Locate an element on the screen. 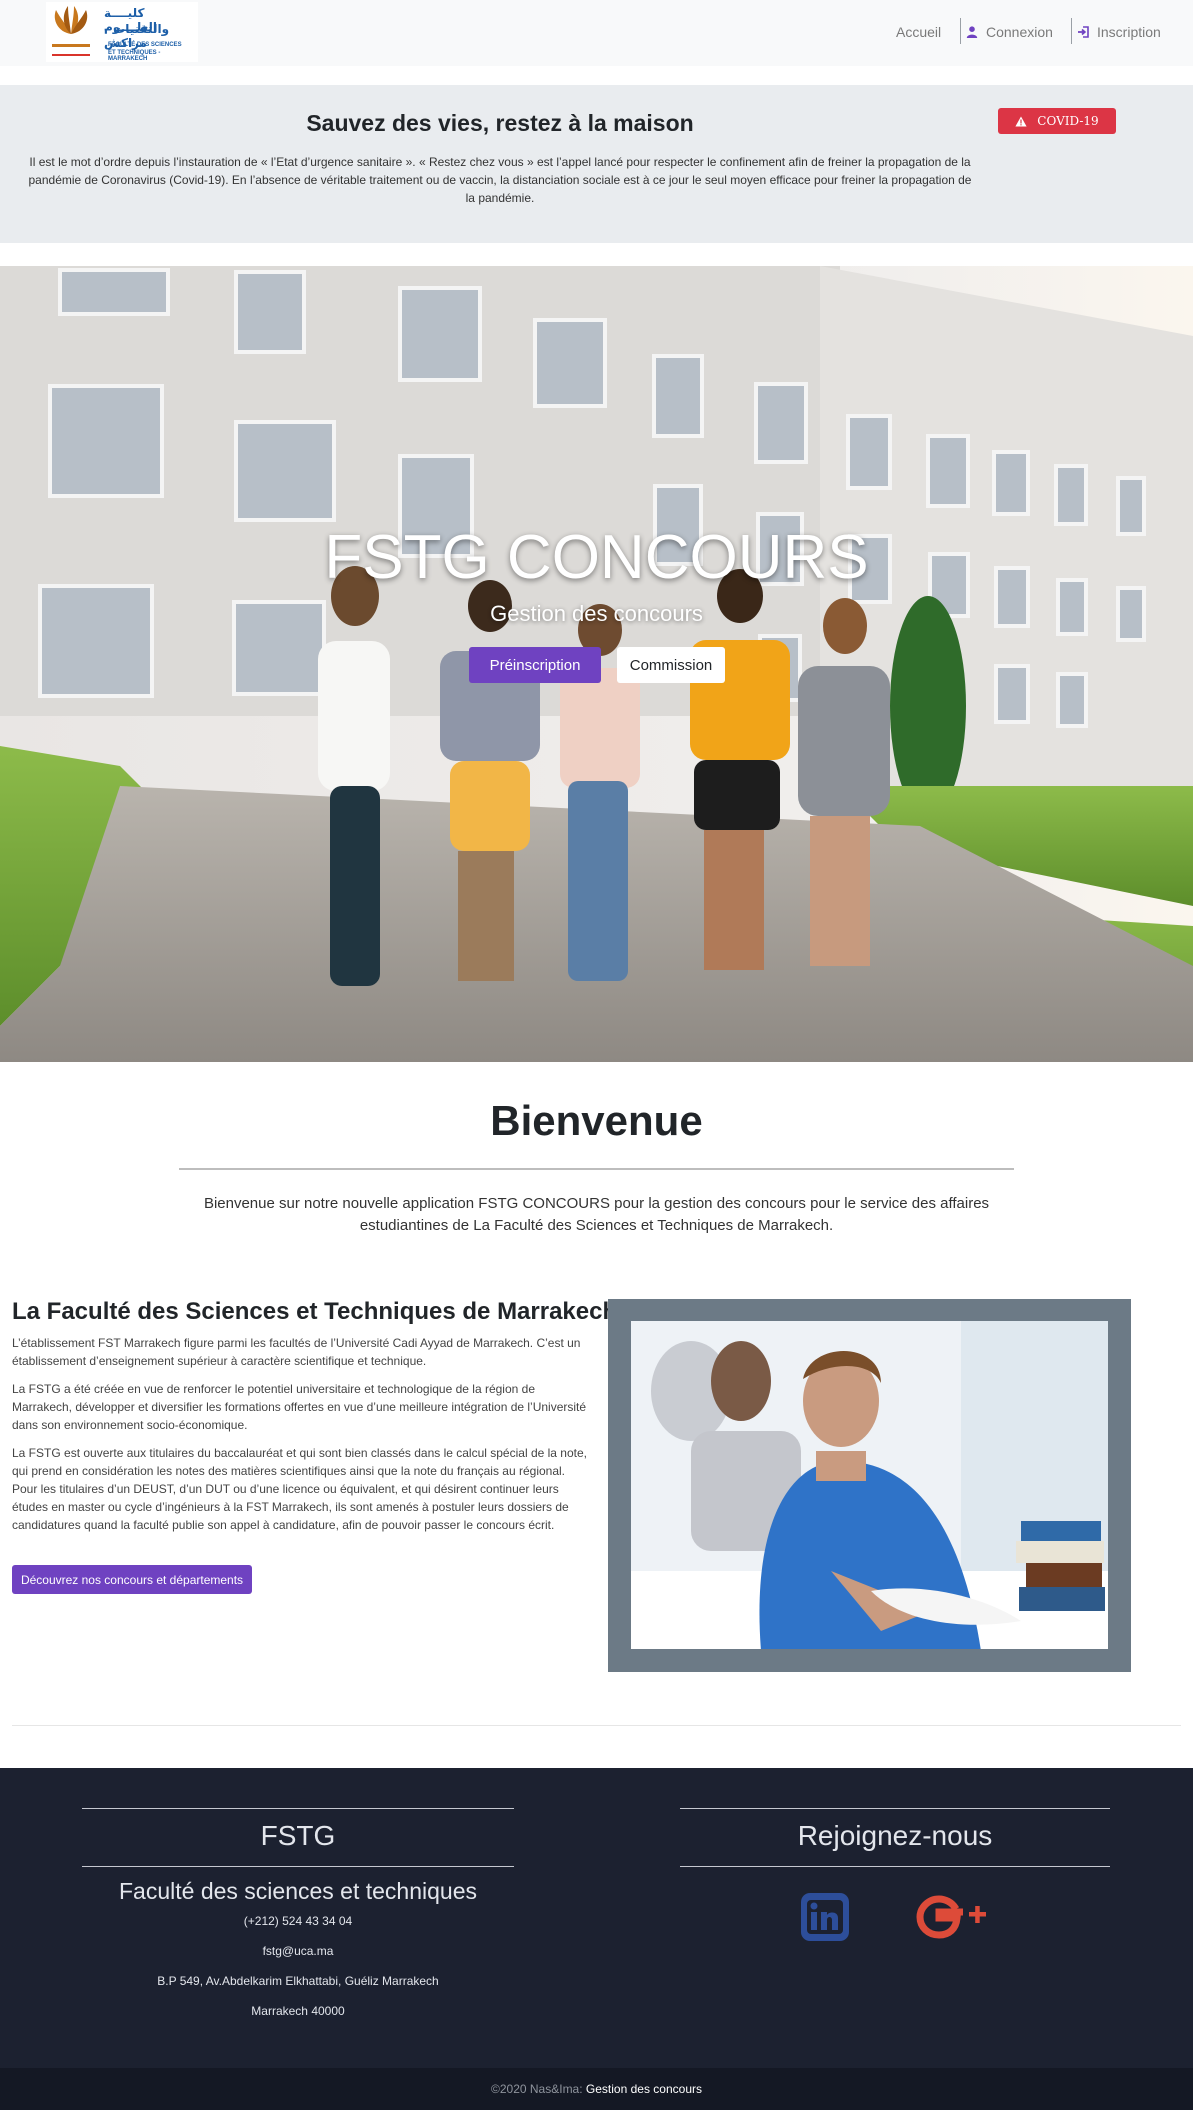 Image resolution: width=1193 pixels, height=2110 pixels. nav-connexion-link: Connexion is located at coordinates (1009, 32).